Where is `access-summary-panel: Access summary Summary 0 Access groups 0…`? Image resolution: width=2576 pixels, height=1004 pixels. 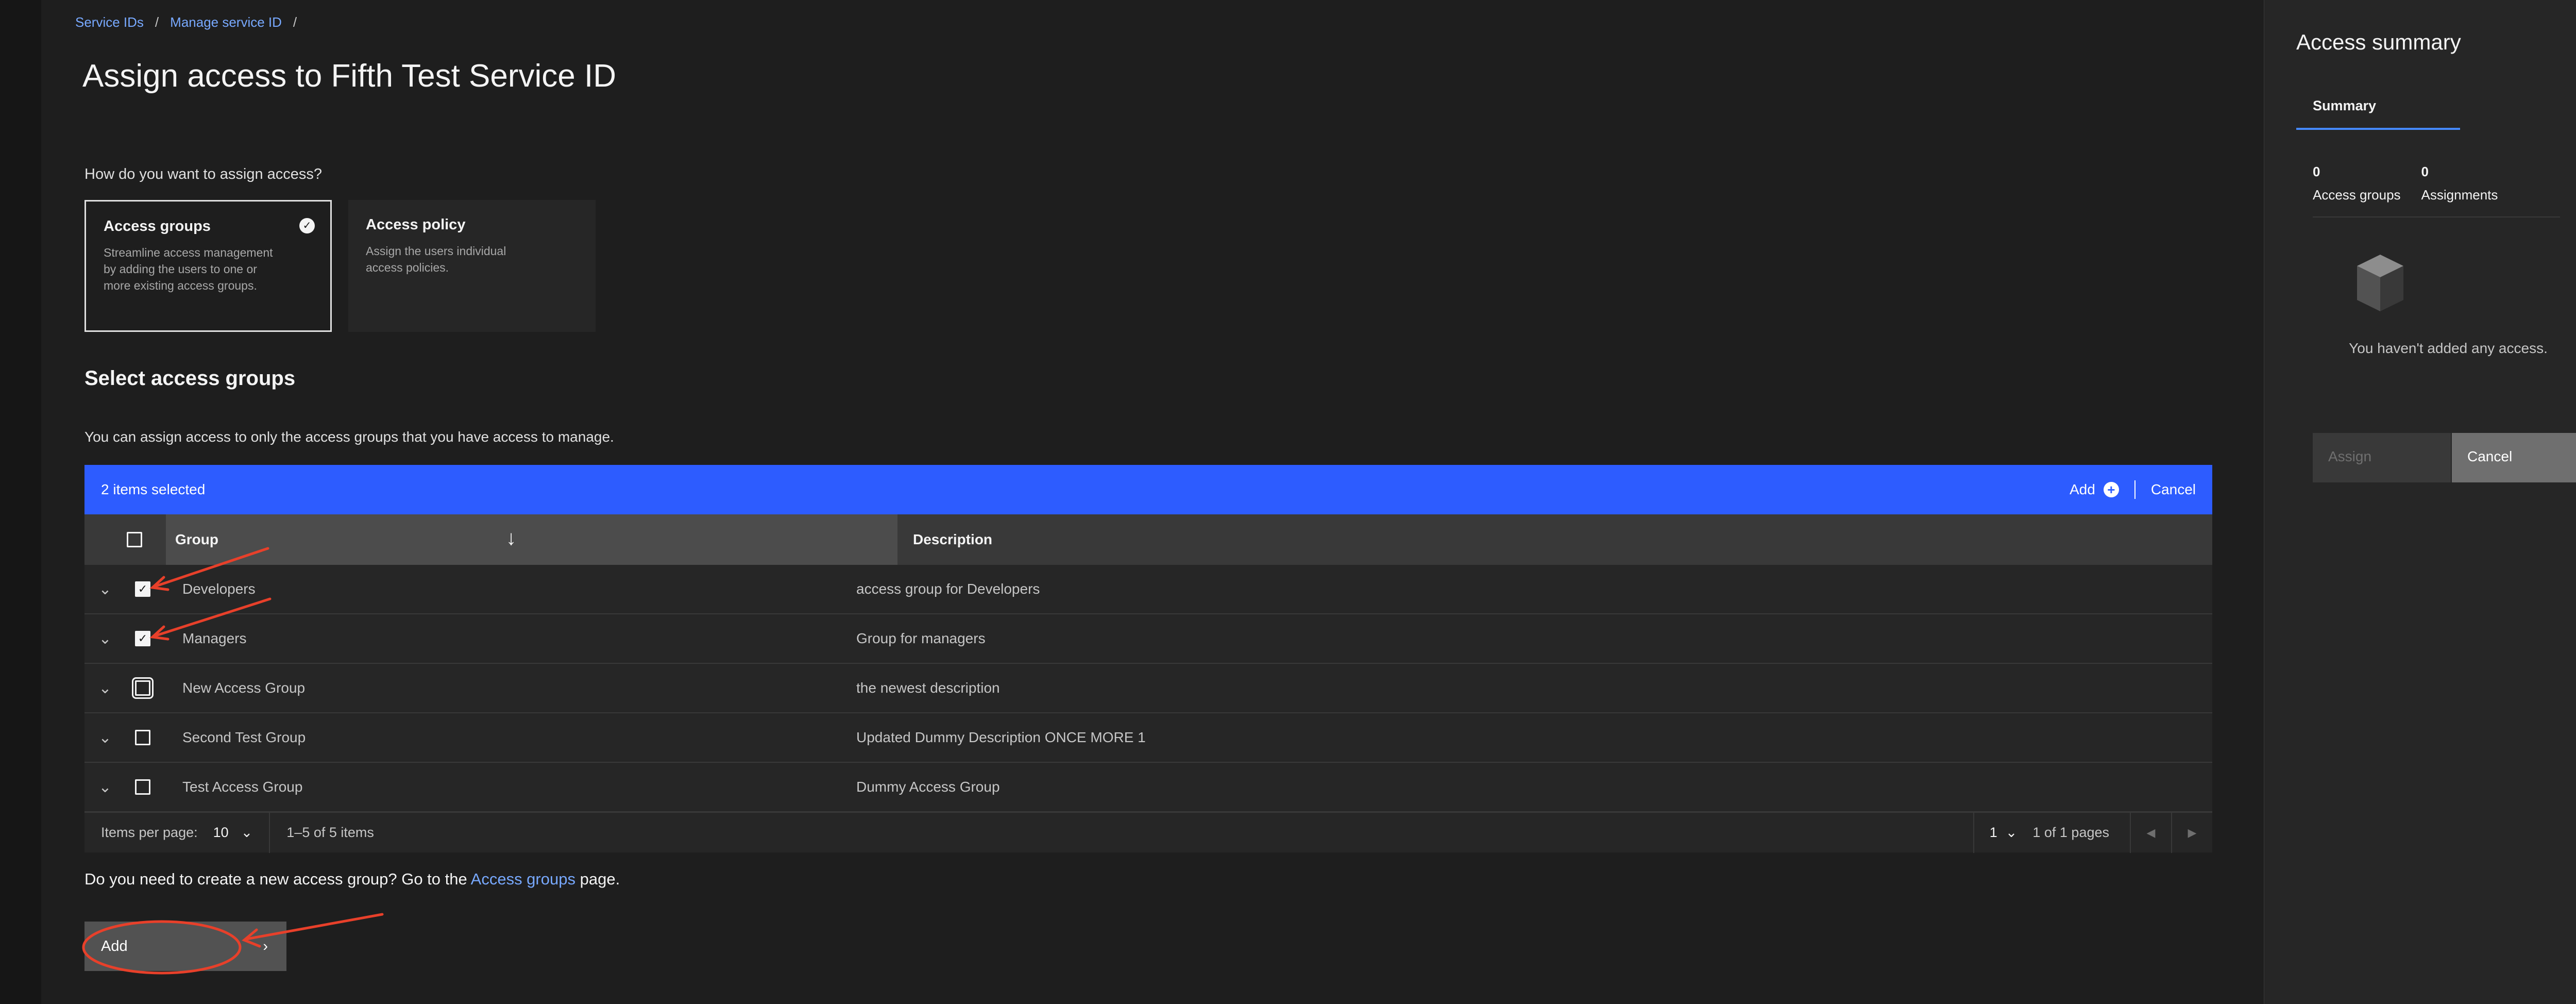
access-summary-panel: Access summary Summary 0 Access groups 0… is located at coordinates (2420, 502).